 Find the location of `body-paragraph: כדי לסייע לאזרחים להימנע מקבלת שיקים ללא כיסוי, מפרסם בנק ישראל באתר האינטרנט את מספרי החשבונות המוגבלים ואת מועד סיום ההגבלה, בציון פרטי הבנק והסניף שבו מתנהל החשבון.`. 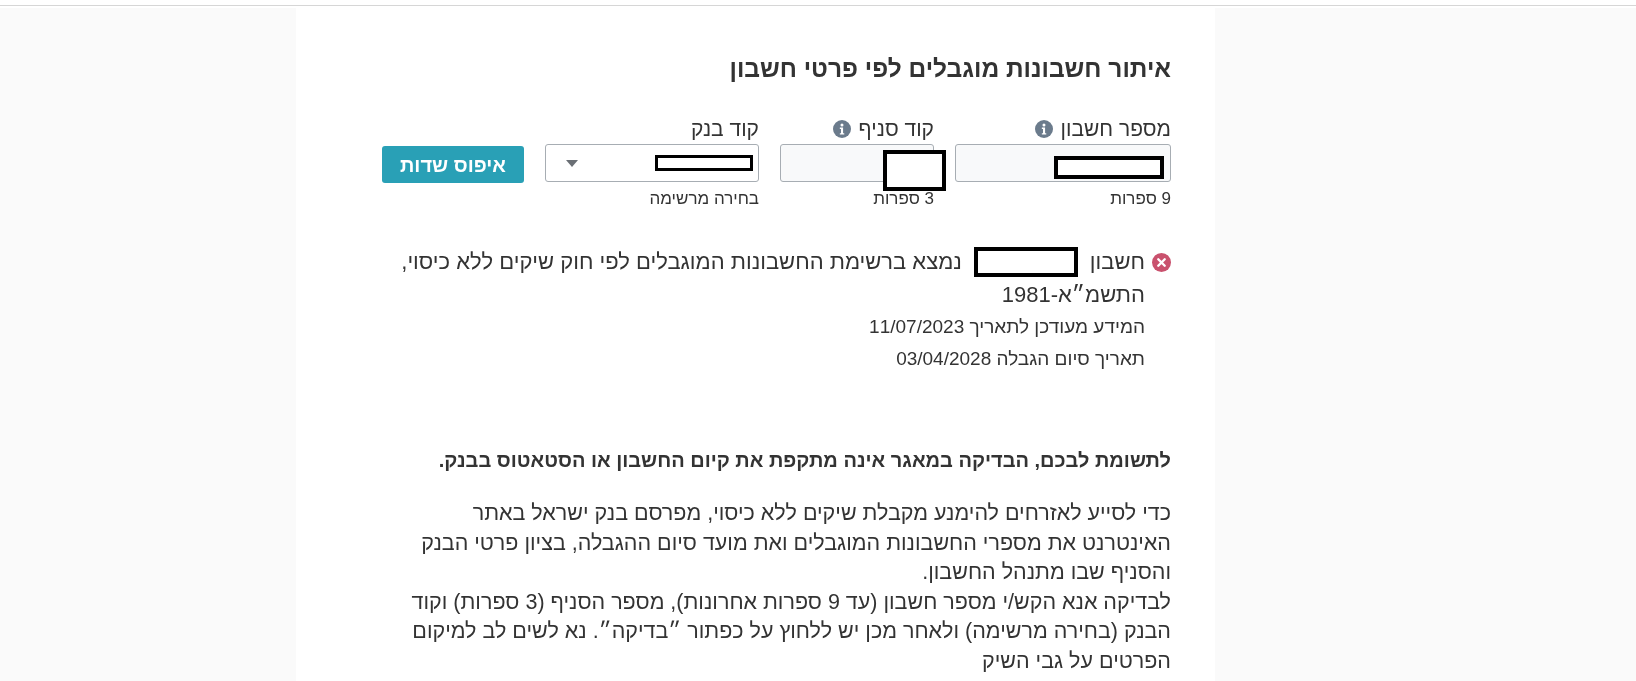

body-paragraph: כדי לסייע לאזרחים להימנע מקבלת שיקים ללא כיסוי, מפרסם בנק ישראל באתר האינטרנט את מספרי החשבונות המוגבלים ואת מועד סיום ההגבלה, בציון פרטי הבנק והסניף שבו מתנהל החשבון. is located at coordinates (795, 543).